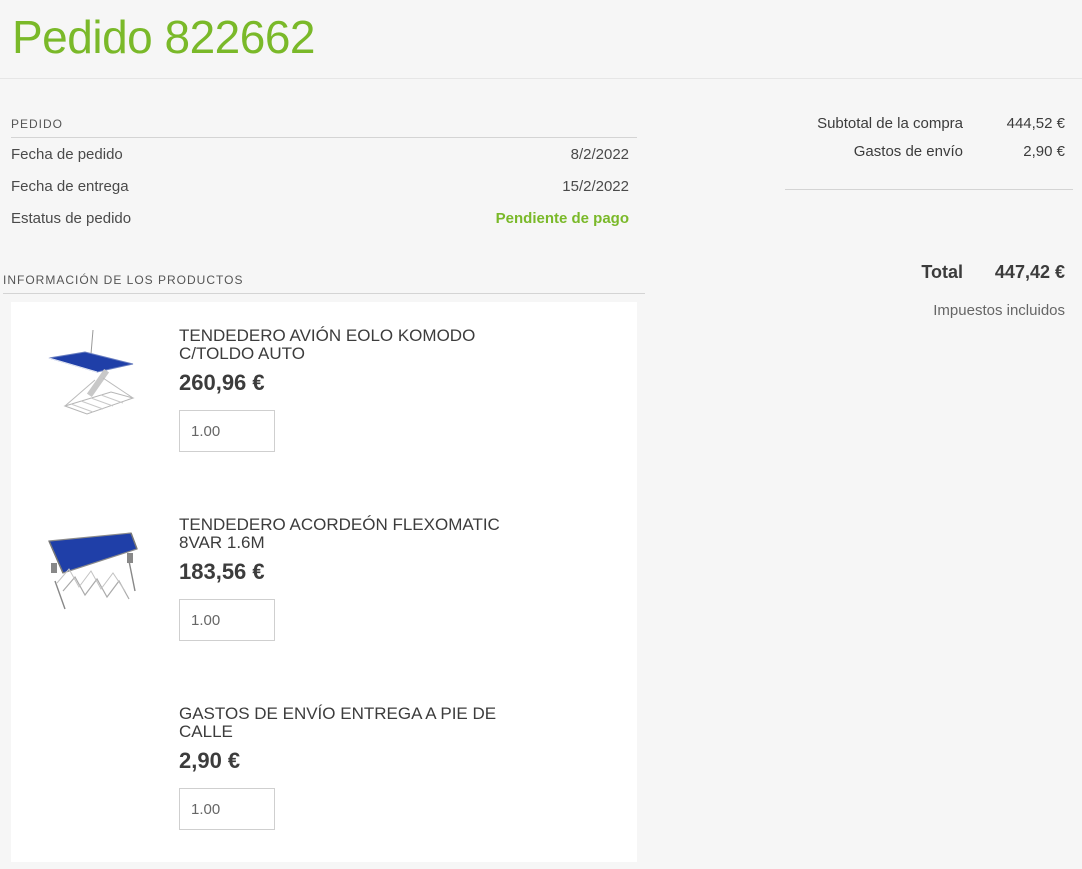 Image resolution: width=1082 pixels, height=869 pixels. What do you see at coordinates (1035, 123) in the screenshot?
I see `subtotal-value: 444,52 €` at bounding box center [1035, 123].